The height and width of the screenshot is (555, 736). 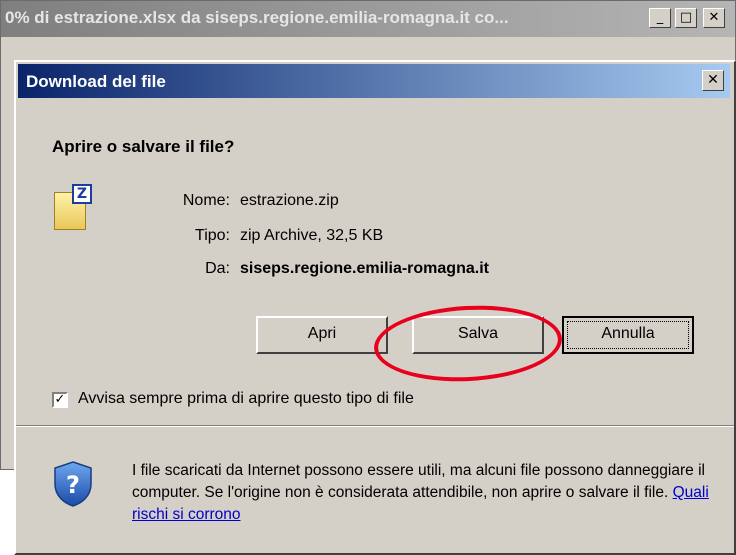 What do you see at coordinates (143, 146) in the screenshot?
I see `dialog-question: Aprire o salvare il file?` at bounding box center [143, 146].